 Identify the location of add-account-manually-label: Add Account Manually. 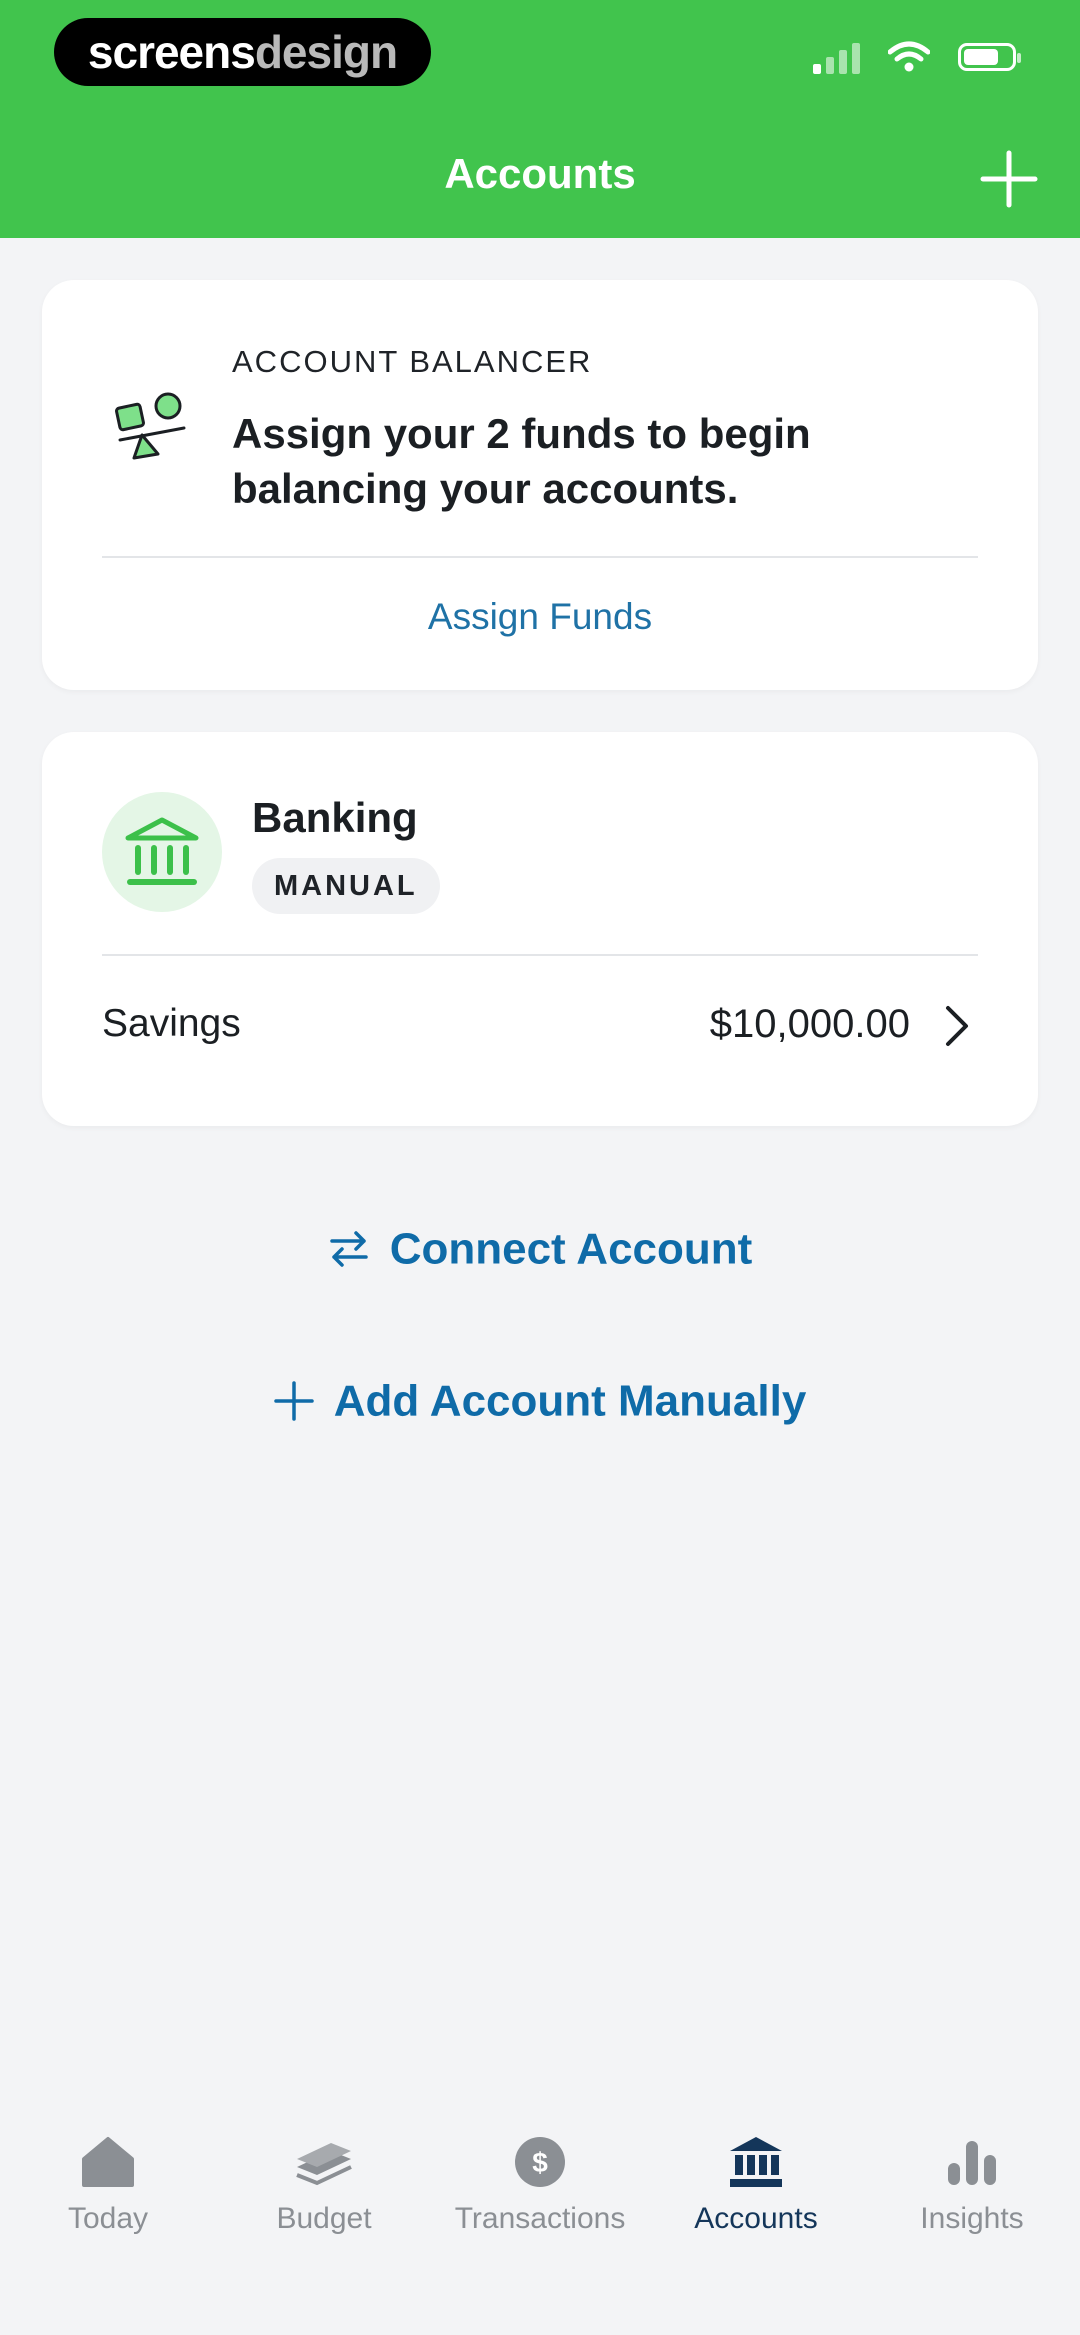
(570, 1401).